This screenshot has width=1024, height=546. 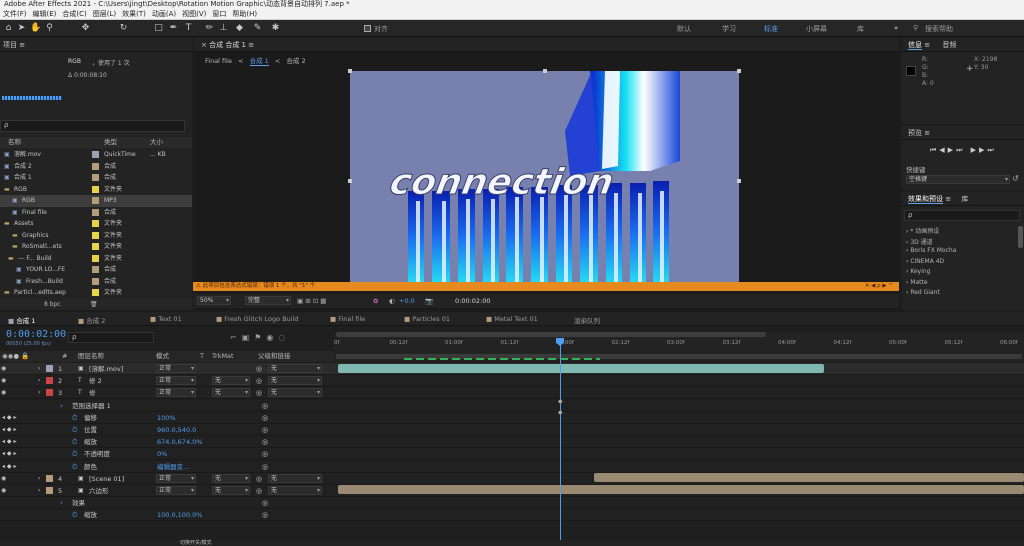 What do you see at coordinates (295, 368) in the screenshot?
I see `parent-dropdown: 无` at bounding box center [295, 368].